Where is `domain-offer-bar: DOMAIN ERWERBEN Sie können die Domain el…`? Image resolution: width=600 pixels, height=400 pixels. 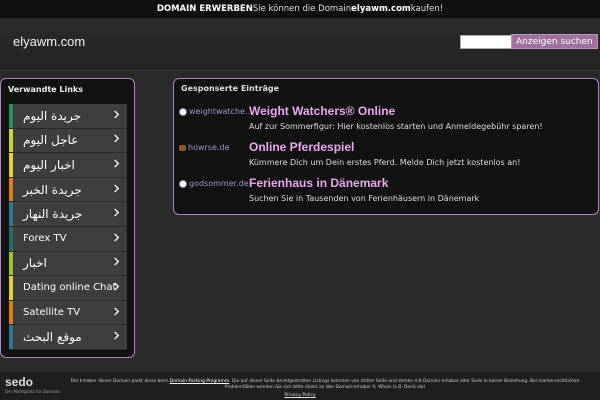
domain-offer-bar: DOMAIN ERWERBEN Sie können die Domain el… is located at coordinates (300, 9).